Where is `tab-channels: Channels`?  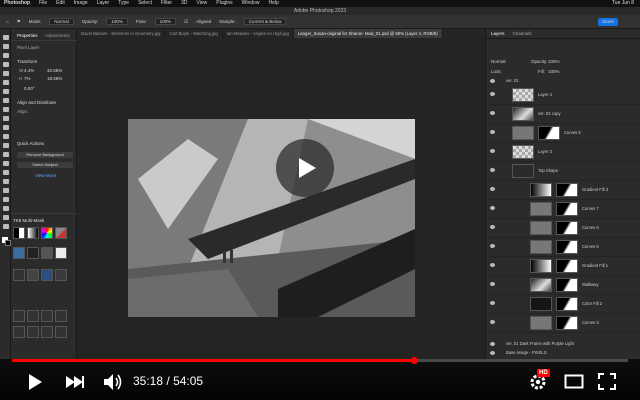
tab-channels: Channels is located at coordinates (522, 33).